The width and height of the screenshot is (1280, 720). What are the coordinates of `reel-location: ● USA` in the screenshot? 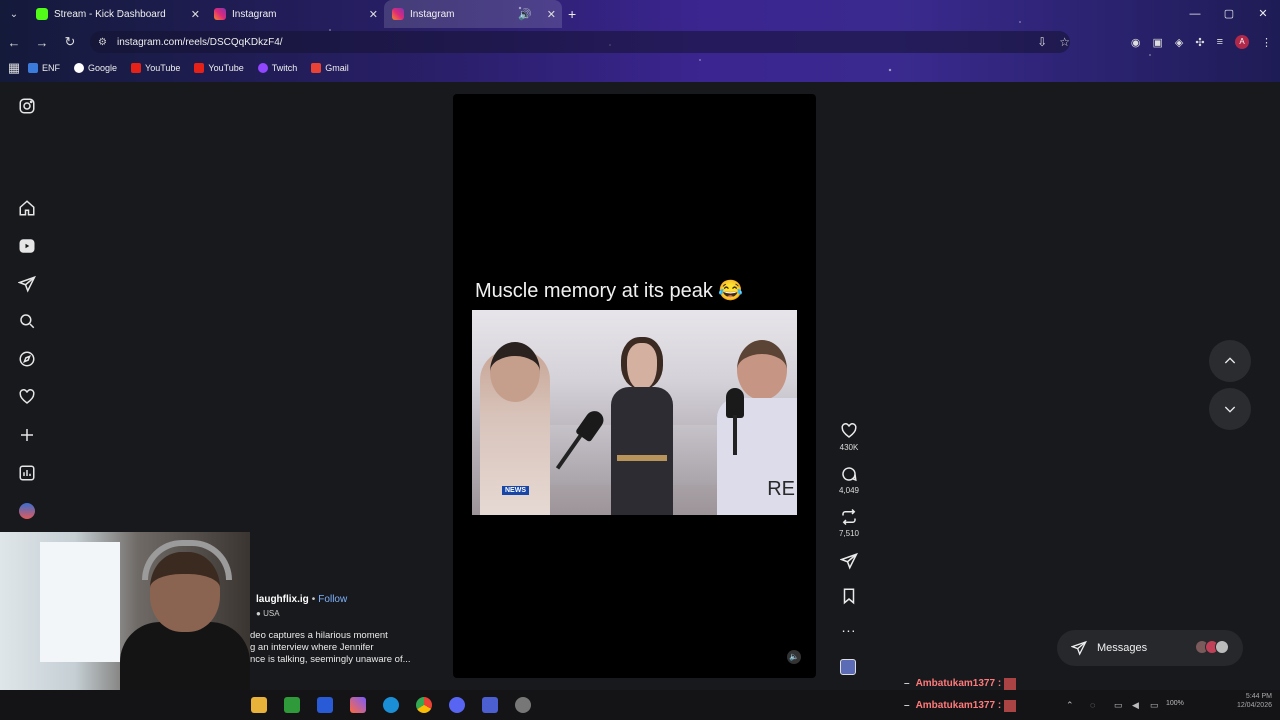 It's located at (268, 613).